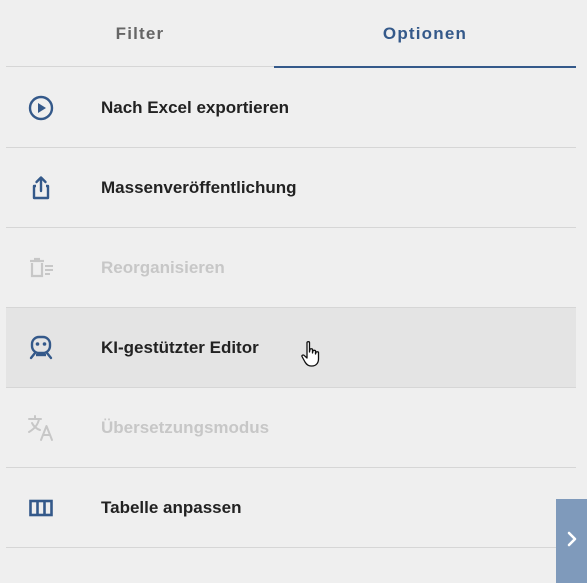  I want to click on menu-item-label: KI-gestützter Editor, so click(180, 347).